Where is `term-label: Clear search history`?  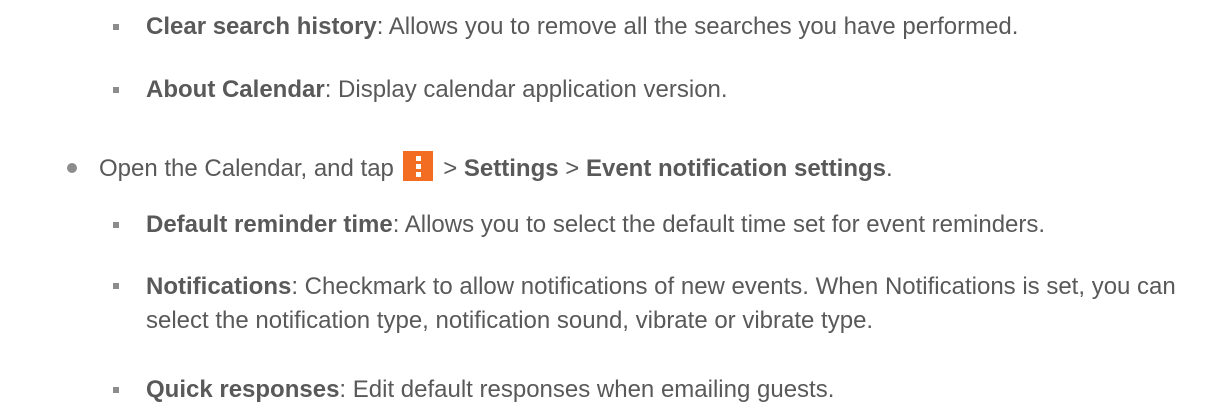
term-label: Clear search history is located at coordinates (261, 26).